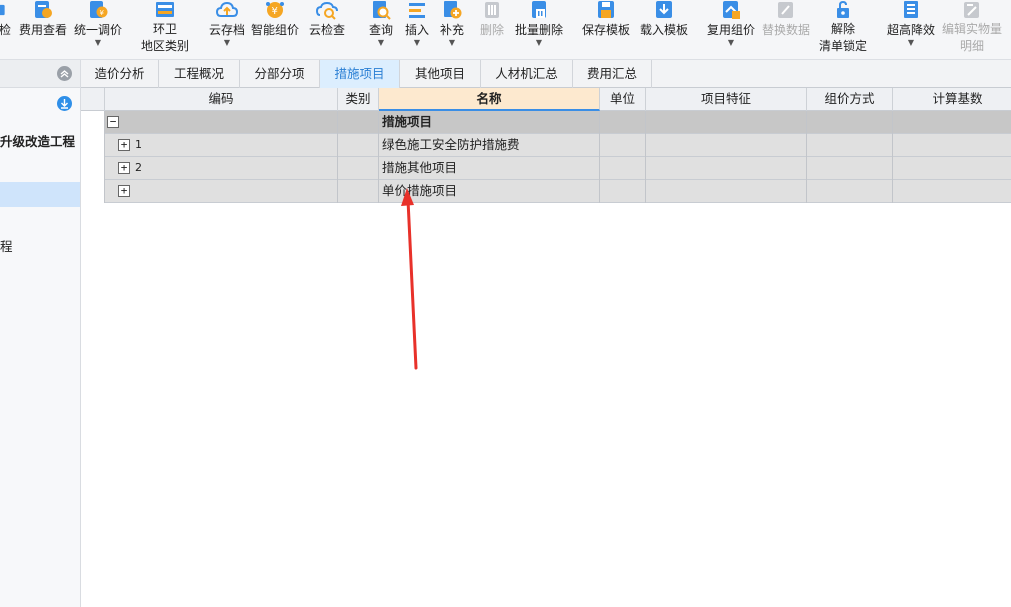  What do you see at coordinates (539, 29) in the screenshot?
I see `batch-delete-button: 批量删除 ▼` at bounding box center [539, 29].